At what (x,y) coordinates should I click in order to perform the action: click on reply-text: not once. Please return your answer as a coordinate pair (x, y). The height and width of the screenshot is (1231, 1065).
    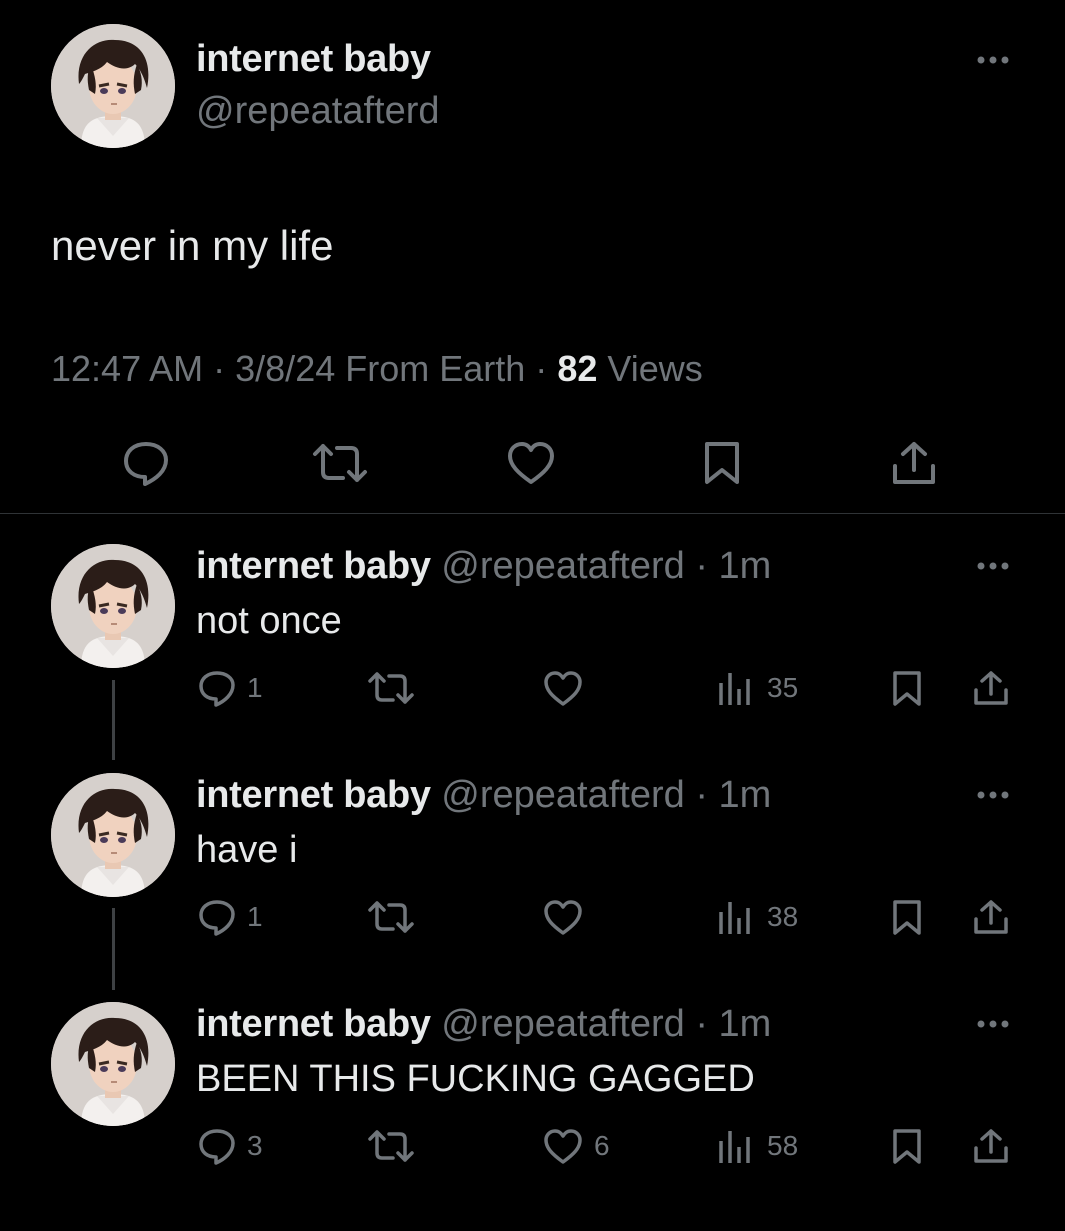
    Looking at the image, I should click on (269, 621).